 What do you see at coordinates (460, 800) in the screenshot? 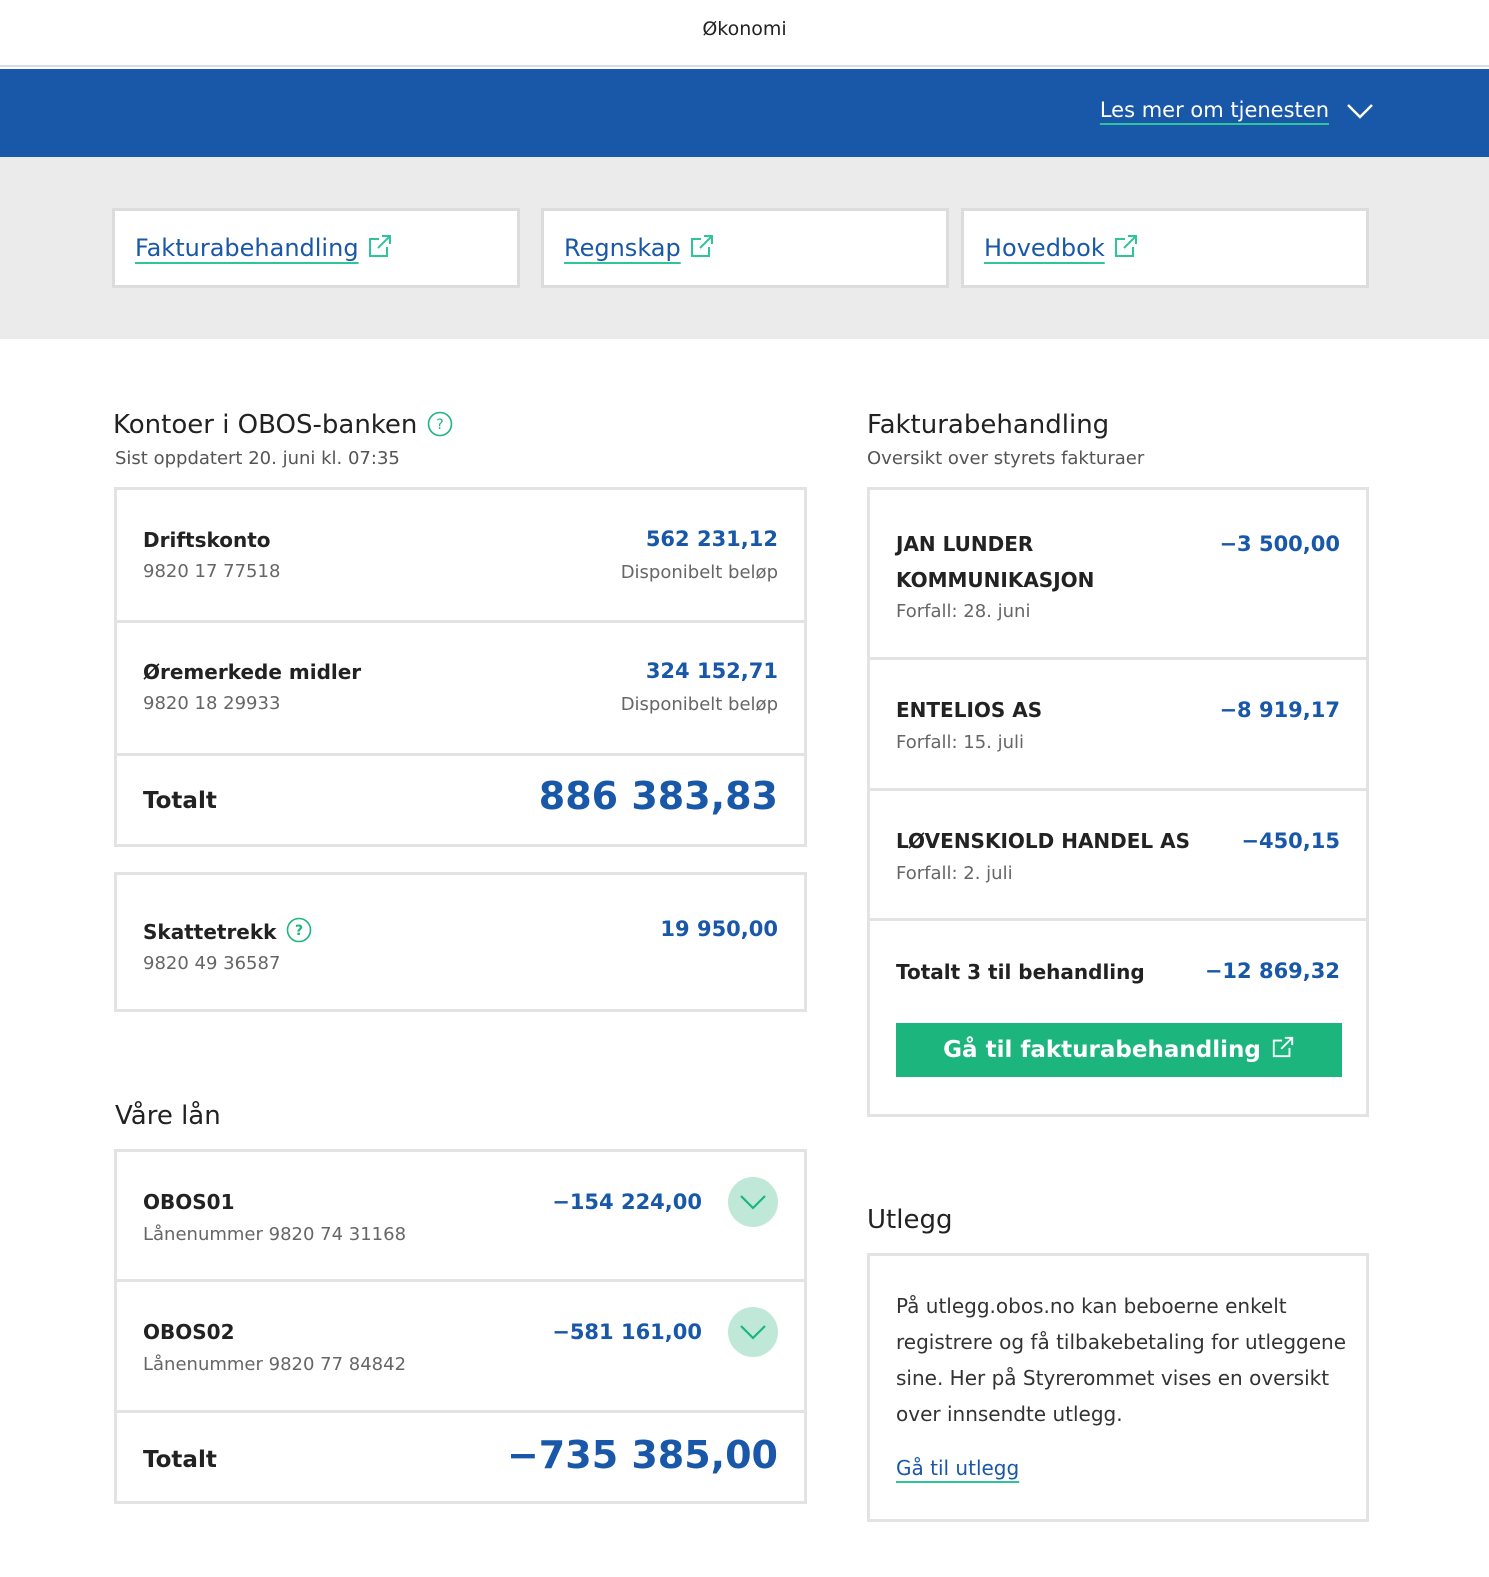
I see `accounts-total-row: Totalt 886 383,83` at bounding box center [460, 800].